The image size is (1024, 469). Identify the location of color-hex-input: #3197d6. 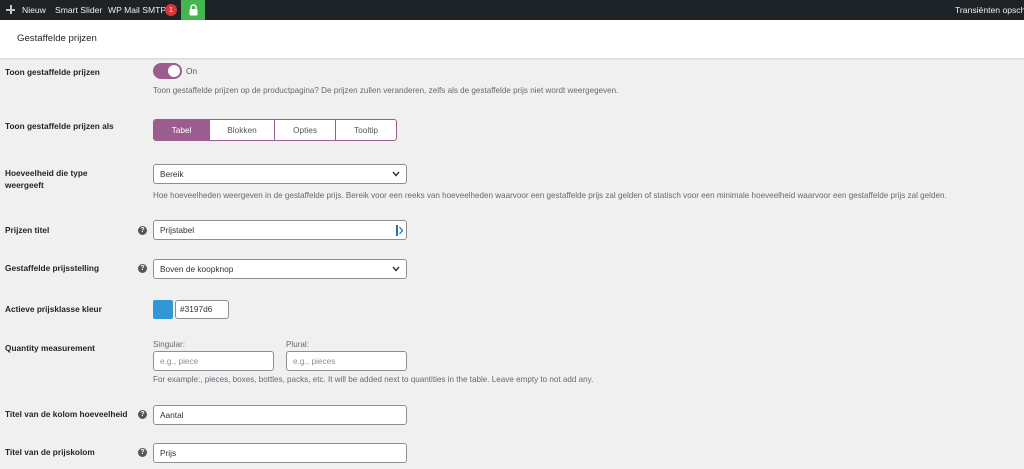
(202, 309).